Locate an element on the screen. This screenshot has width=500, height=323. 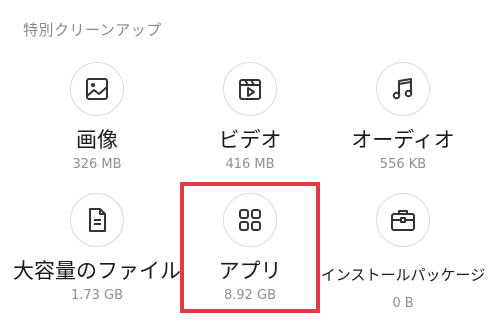
category-label: 大容量のファイル is located at coordinates (97, 271).